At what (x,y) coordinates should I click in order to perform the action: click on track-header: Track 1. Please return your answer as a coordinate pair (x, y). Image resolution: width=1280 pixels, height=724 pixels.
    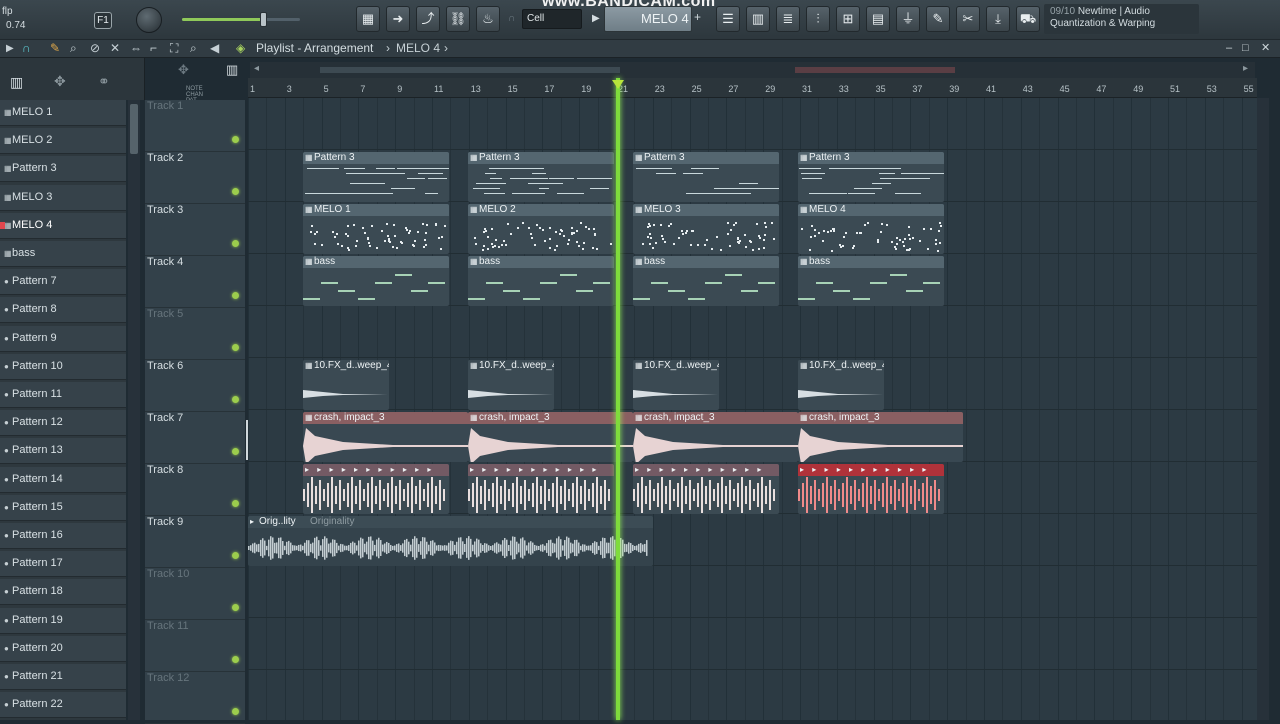
    Looking at the image, I should click on (195, 126).